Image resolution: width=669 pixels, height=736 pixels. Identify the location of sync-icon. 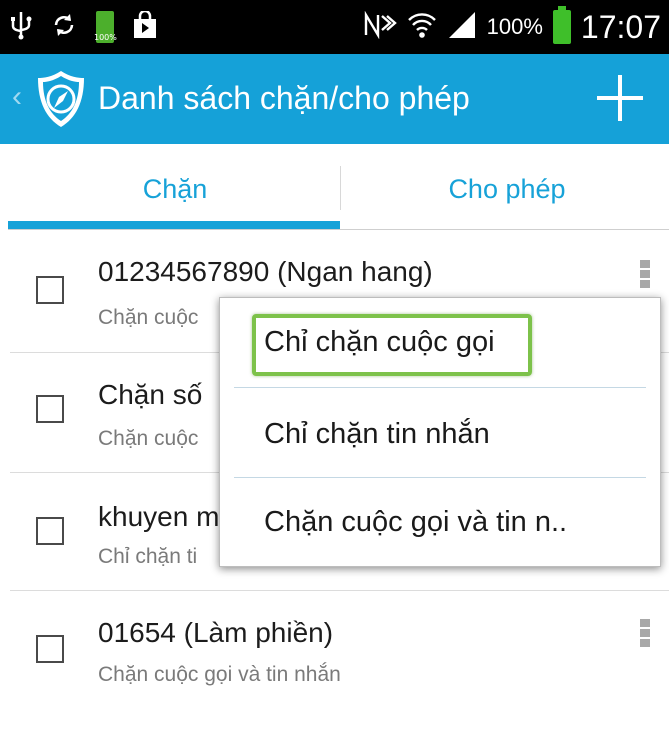
(64, 27).